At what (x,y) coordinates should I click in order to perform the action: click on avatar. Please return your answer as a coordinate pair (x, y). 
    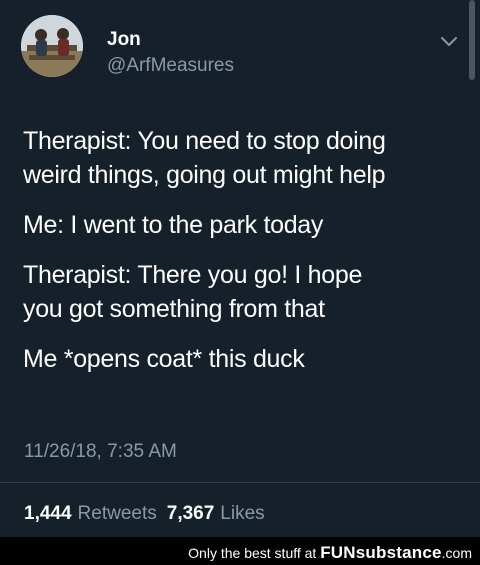
    Looking at the image, I should click on (52, 46).